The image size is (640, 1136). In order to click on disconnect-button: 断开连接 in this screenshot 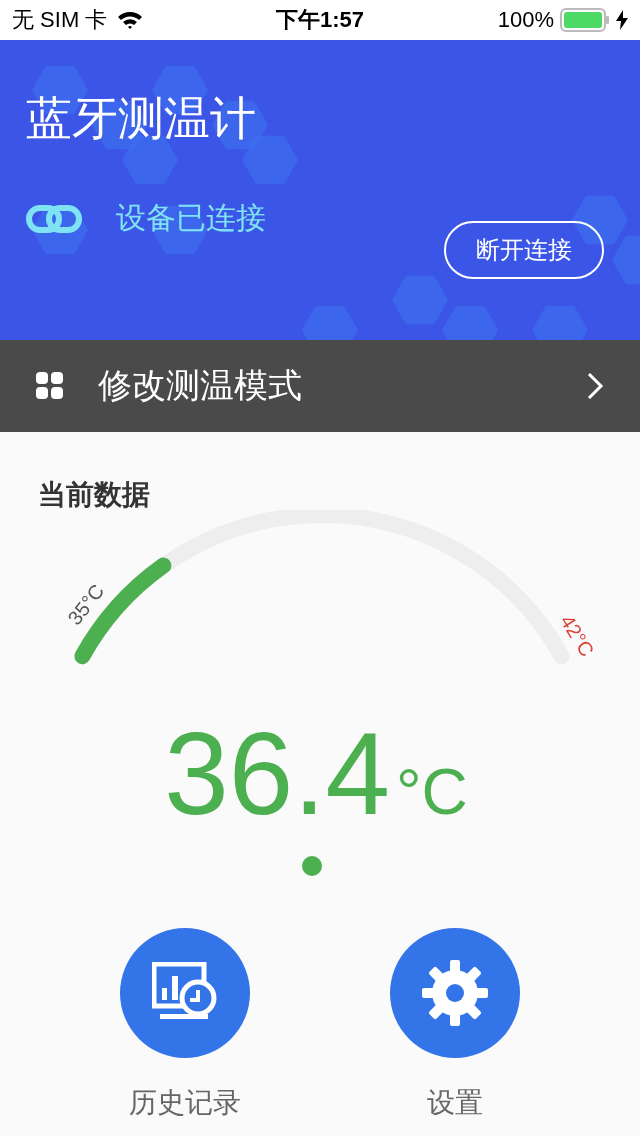, I will do `click(524, 250)`.